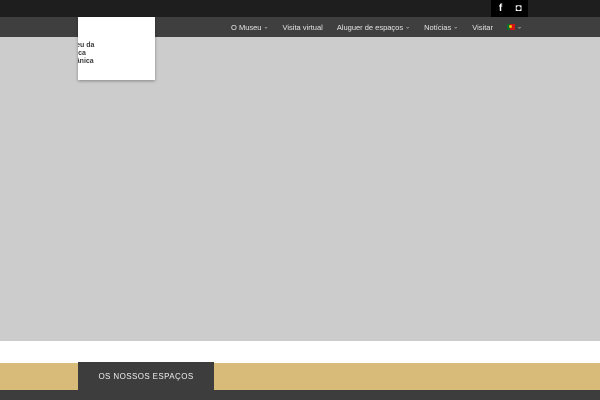 This screenshot has width=600, height=400. Describe the element at coordinates (500, 8) in the screenshot. I see `facebook-icon: f` at that location.